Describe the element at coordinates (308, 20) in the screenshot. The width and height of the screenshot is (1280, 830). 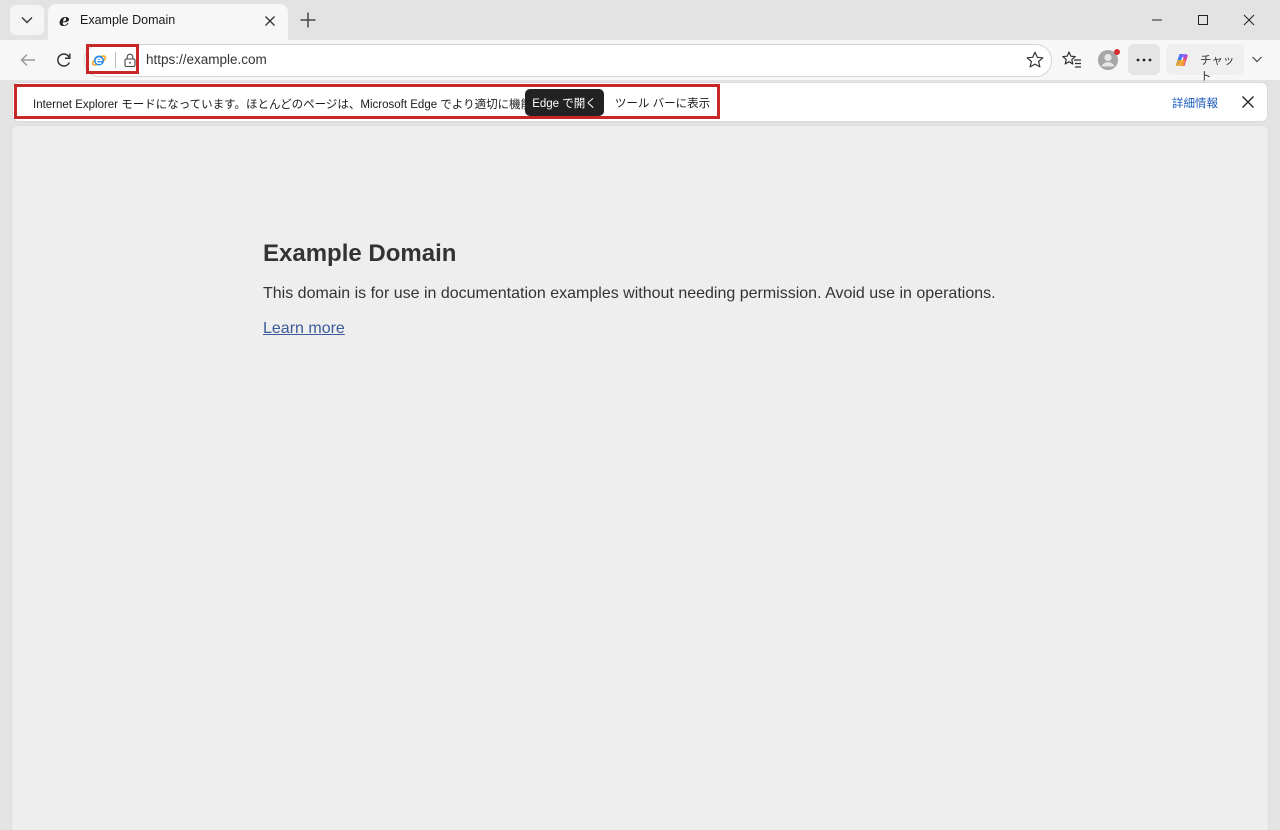
I see `plus-icon` at that location.